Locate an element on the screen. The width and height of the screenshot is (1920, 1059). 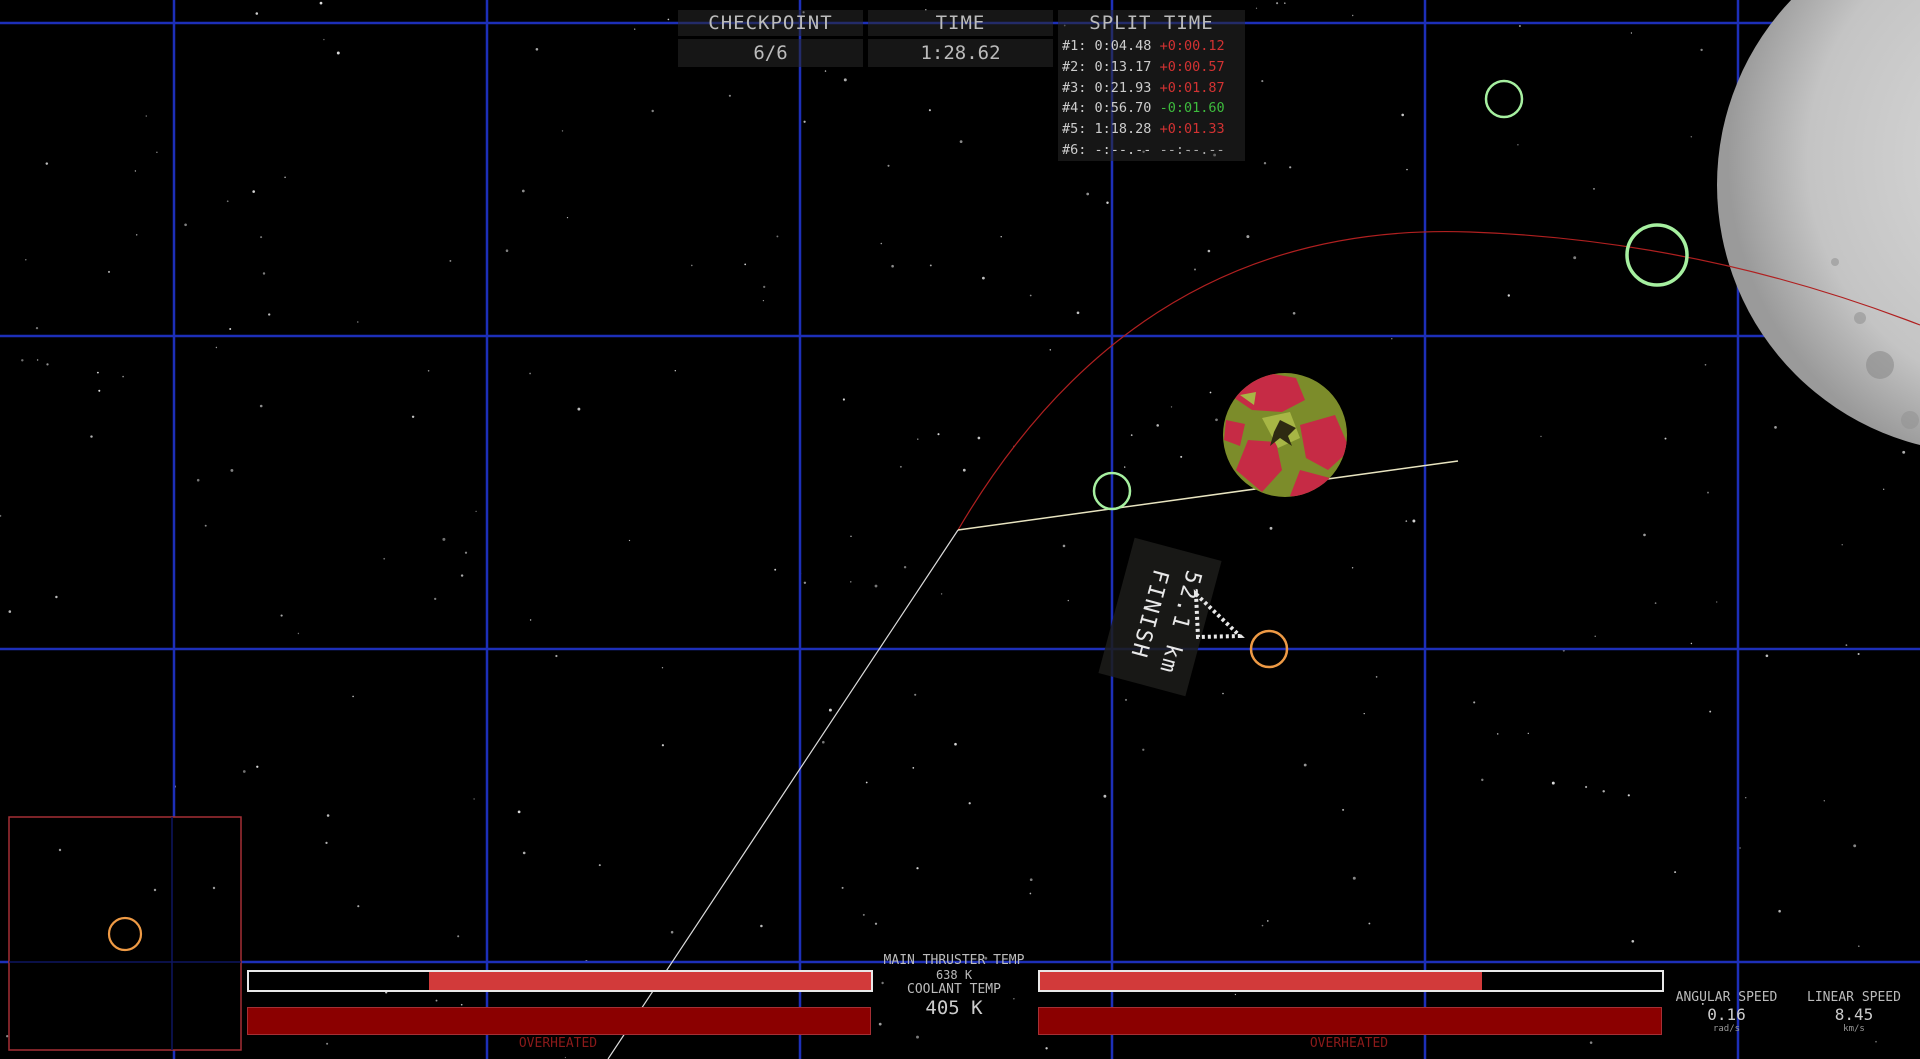
split-row: #5: 1:18.28 +0:01.33 is located at coordinates (1143, 129).